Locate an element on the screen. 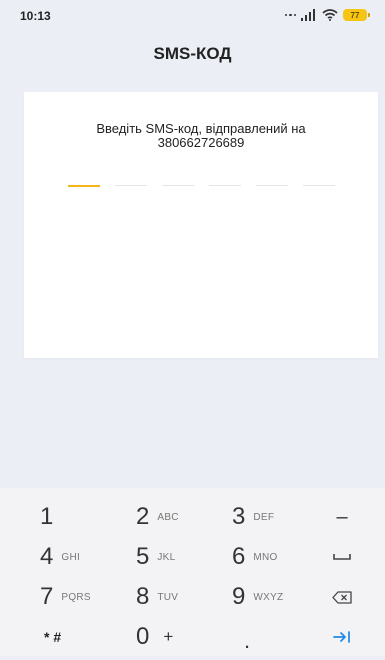  key-4: 4 GHI is located at coordinates (60, 557).